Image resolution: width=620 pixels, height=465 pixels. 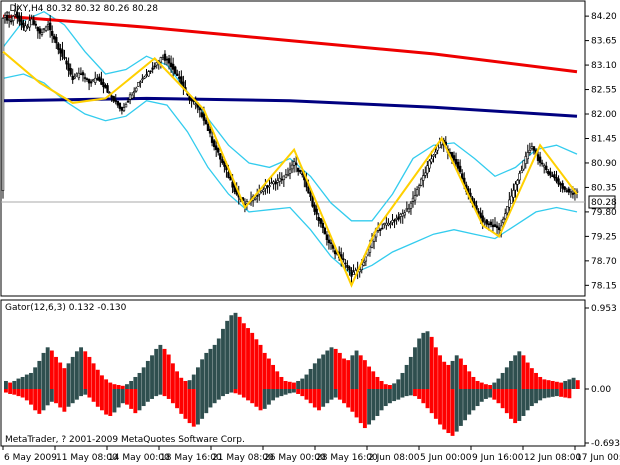 I want to click on y-tick-label: 78.15, so click(x=604, y=286).